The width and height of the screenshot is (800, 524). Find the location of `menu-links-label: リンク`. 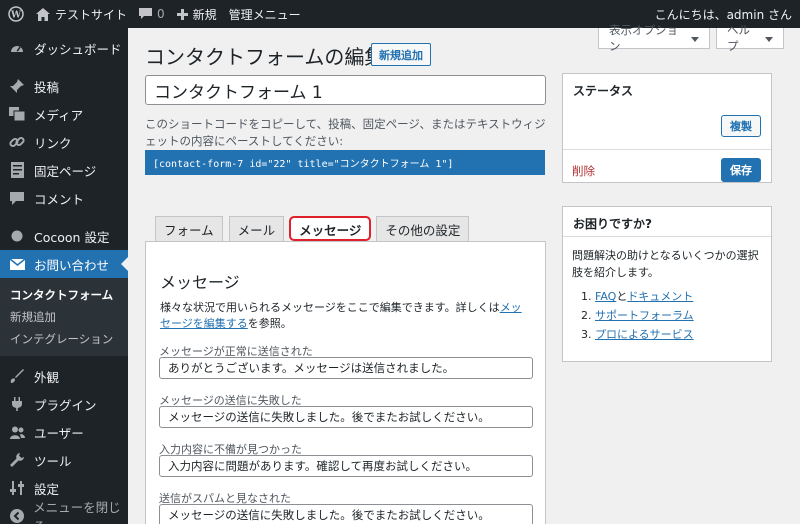

menu-links-label: リンク is located at coordinates (53, 143).